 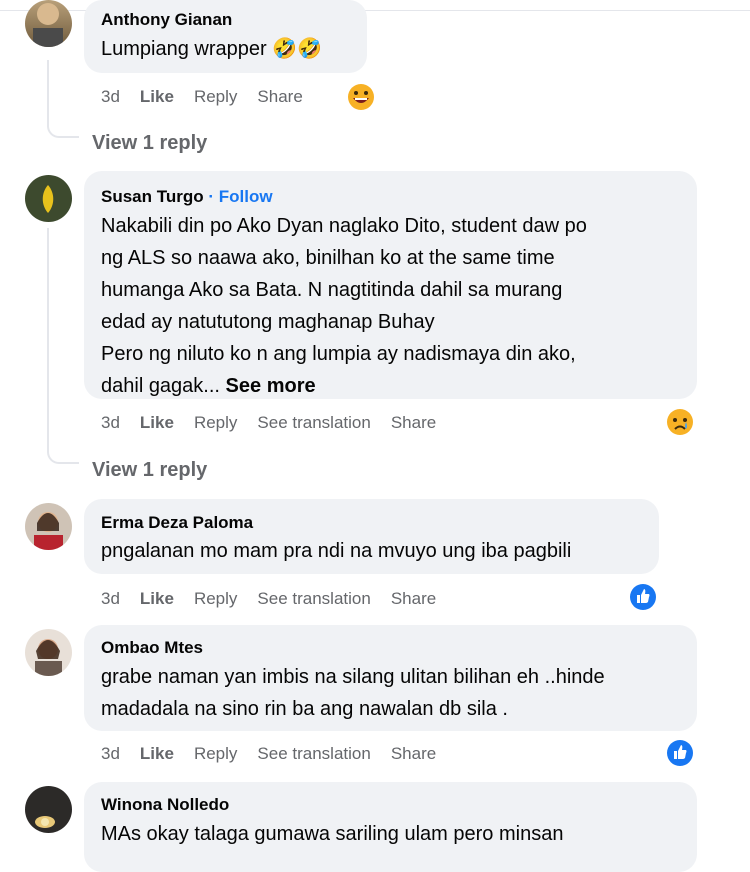 What do you see at coordinates (240, 196) in the screenshot?
I see `follow-link: · Follow` at bounding box center [240, 196].